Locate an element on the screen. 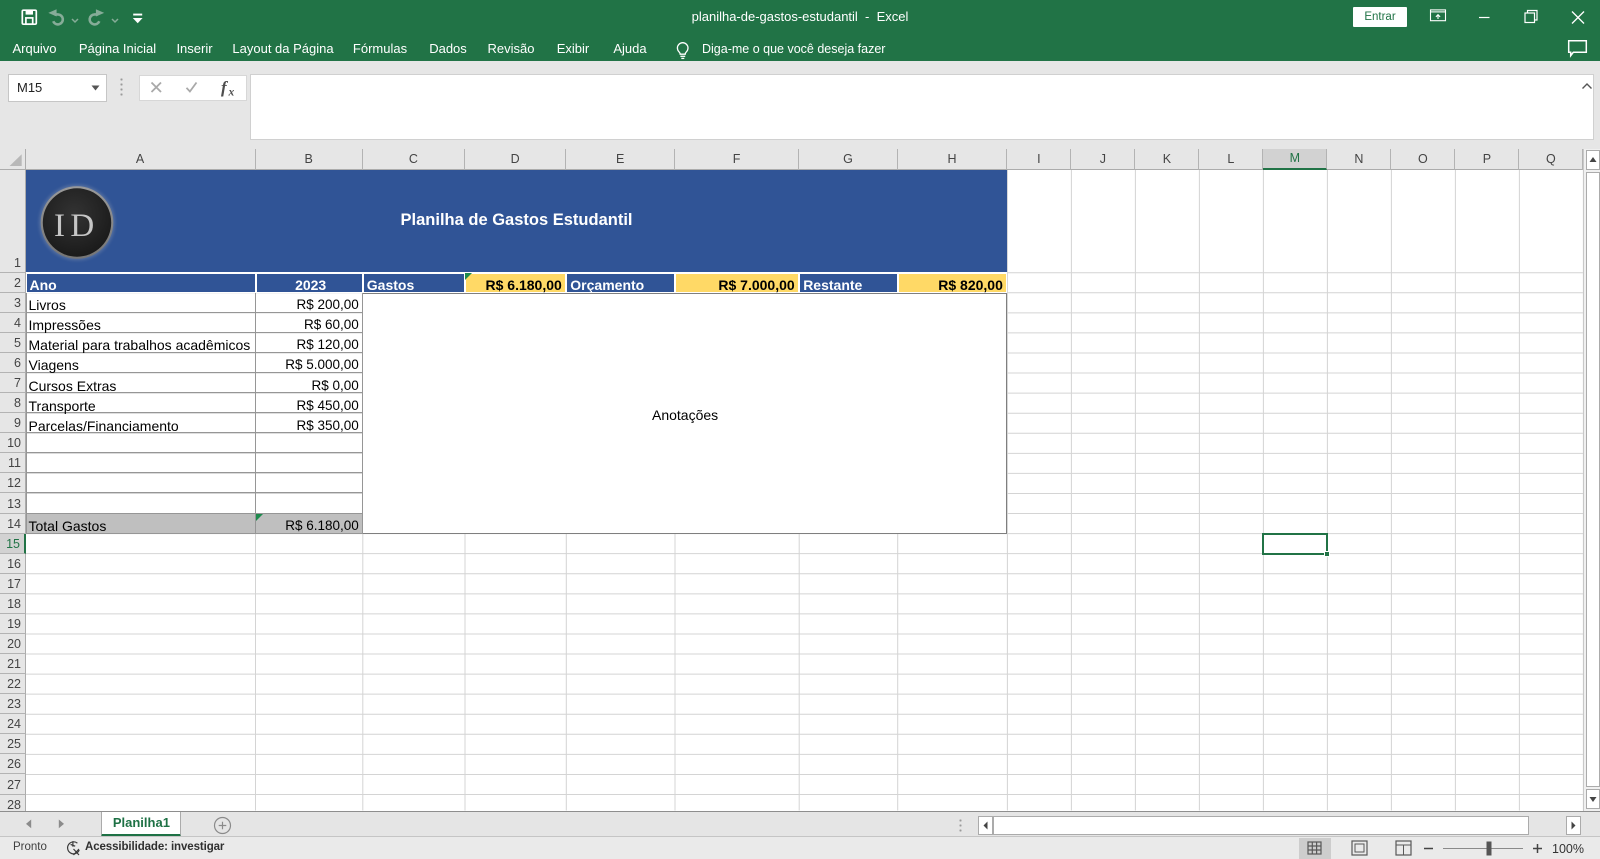 Image resolution: width=1600 pixels, height=859 pixels. svg-text: x is located at coordinates (231, 92).